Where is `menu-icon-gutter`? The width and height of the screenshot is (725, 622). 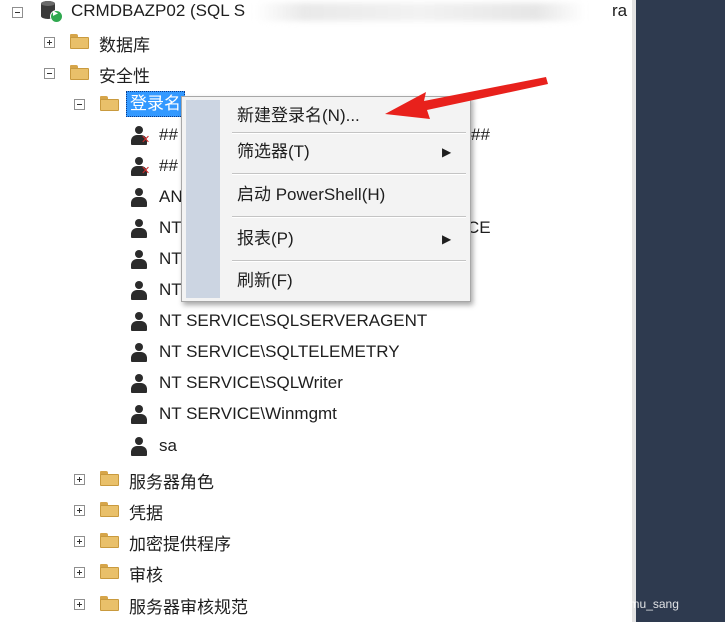 menu-icon-gutter is located at coordinates (203, 199).